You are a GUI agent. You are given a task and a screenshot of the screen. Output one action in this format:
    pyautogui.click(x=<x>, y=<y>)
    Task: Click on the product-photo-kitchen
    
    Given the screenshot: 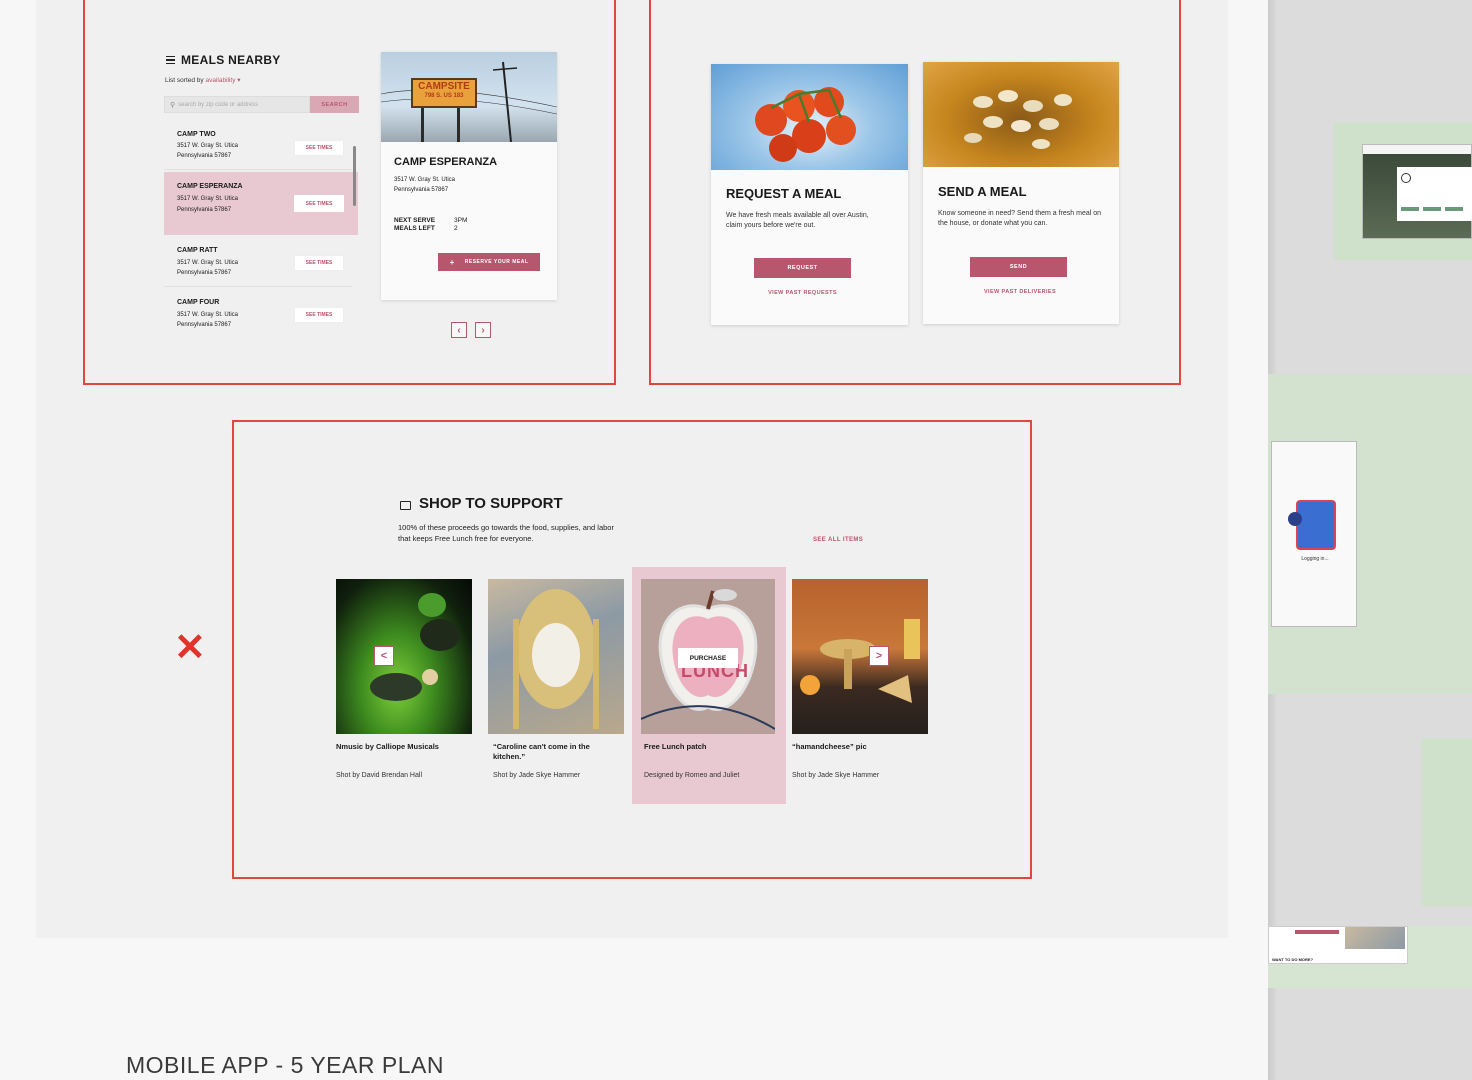 What is the action you would take?
    pyautogui.click(x=556, y=656)
    